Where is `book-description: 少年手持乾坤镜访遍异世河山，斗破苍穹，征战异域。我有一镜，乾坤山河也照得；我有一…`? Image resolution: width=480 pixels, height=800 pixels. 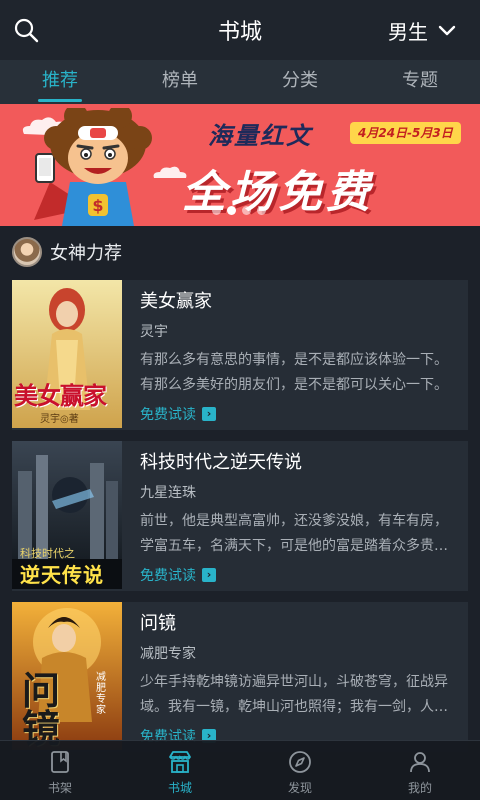
book-description: 少年手持乾坤镜访遍异世河山，斗破苍穹，征战异域。我有一镜，乾坤山河也照得；我有一… is located at coordinates (294, 694).